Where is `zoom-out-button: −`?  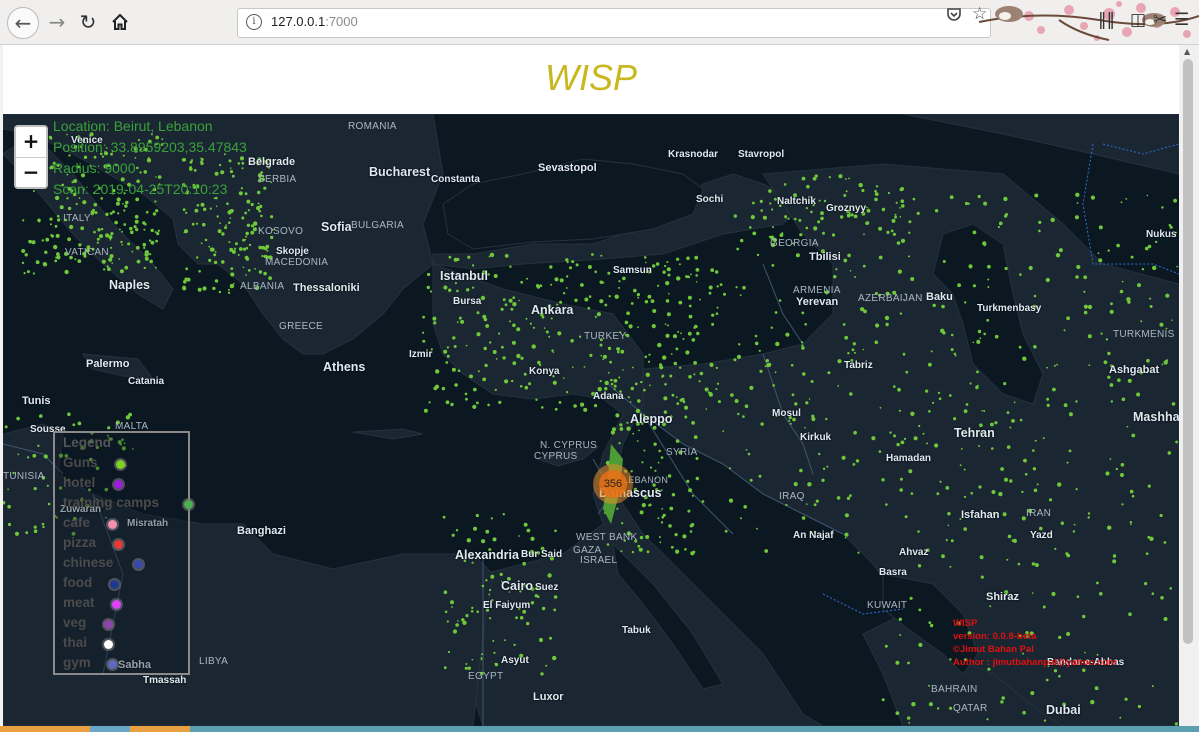 zoom-out-button: − is located at coordinates (31, 173).